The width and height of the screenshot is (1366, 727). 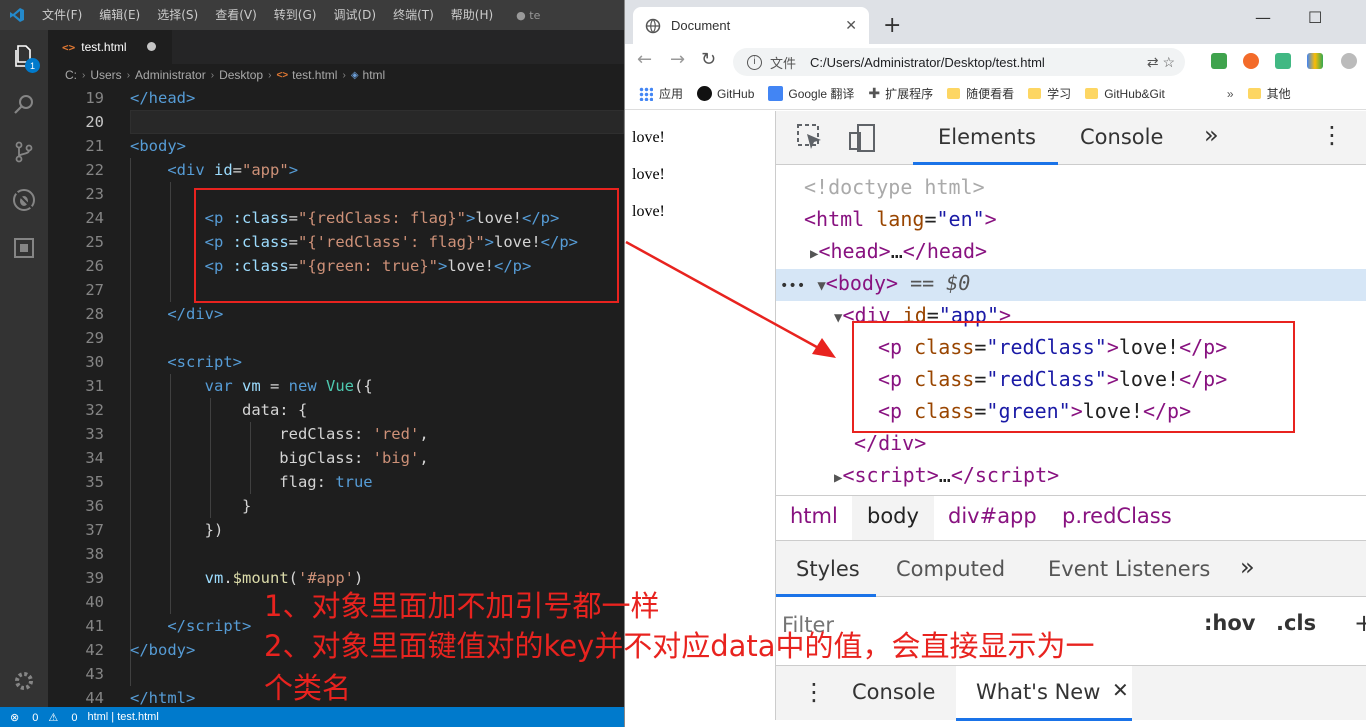 What do you see at coordinates (1121, 137) in the screenshot?
I see `tab-console: Console` at bounding box center [1121, 137].